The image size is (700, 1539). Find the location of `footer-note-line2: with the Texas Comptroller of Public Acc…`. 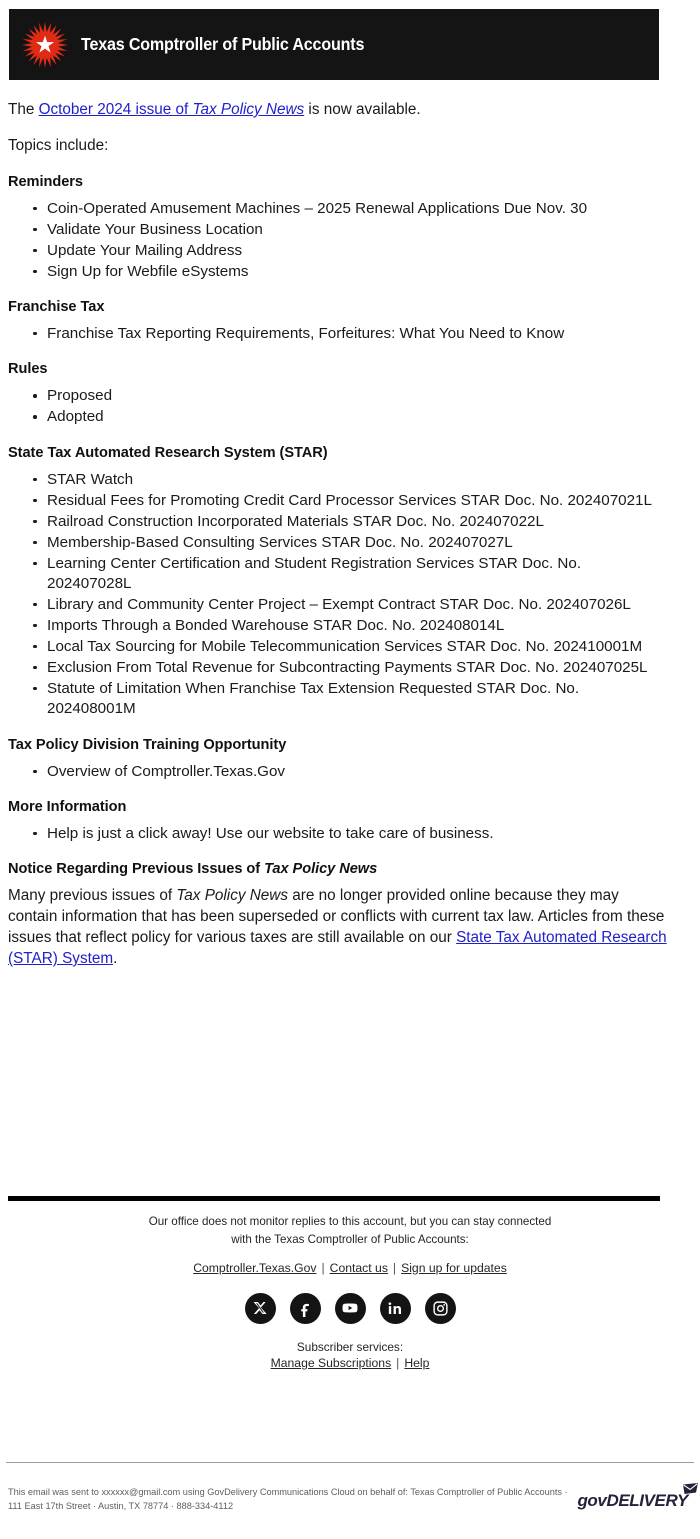

footer-note-line2: with the Texas Comptroller of Public Acc… is located at coordinates (350, 1239).